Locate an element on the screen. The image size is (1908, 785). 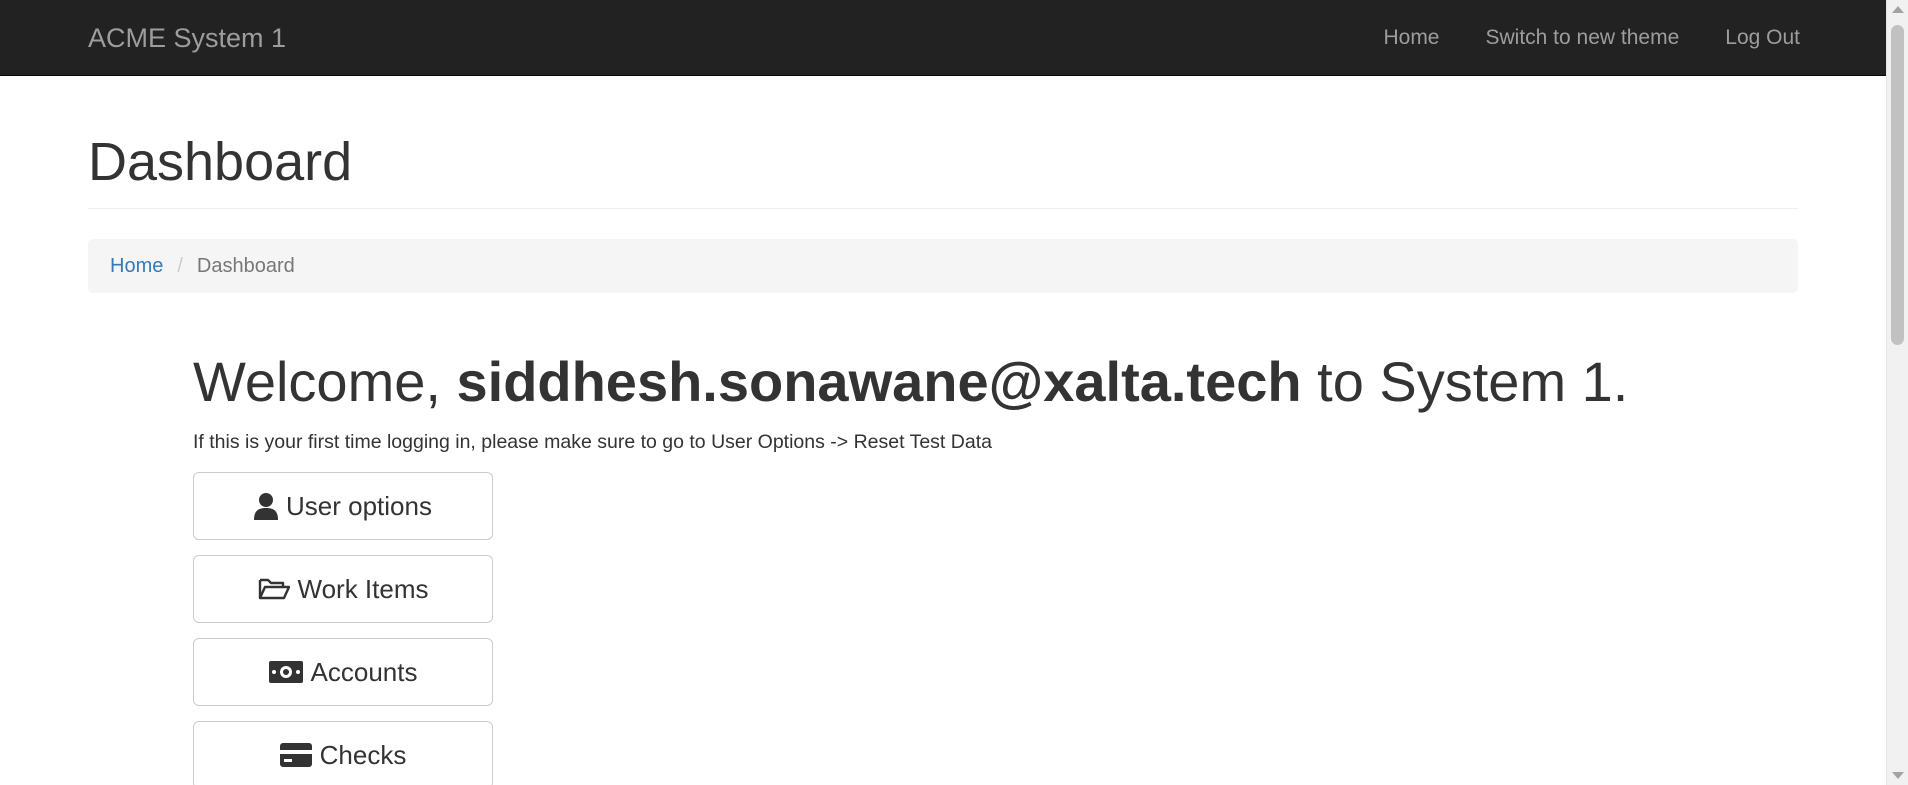
accounts-label: Accounts is located at coordinates (364, 671).